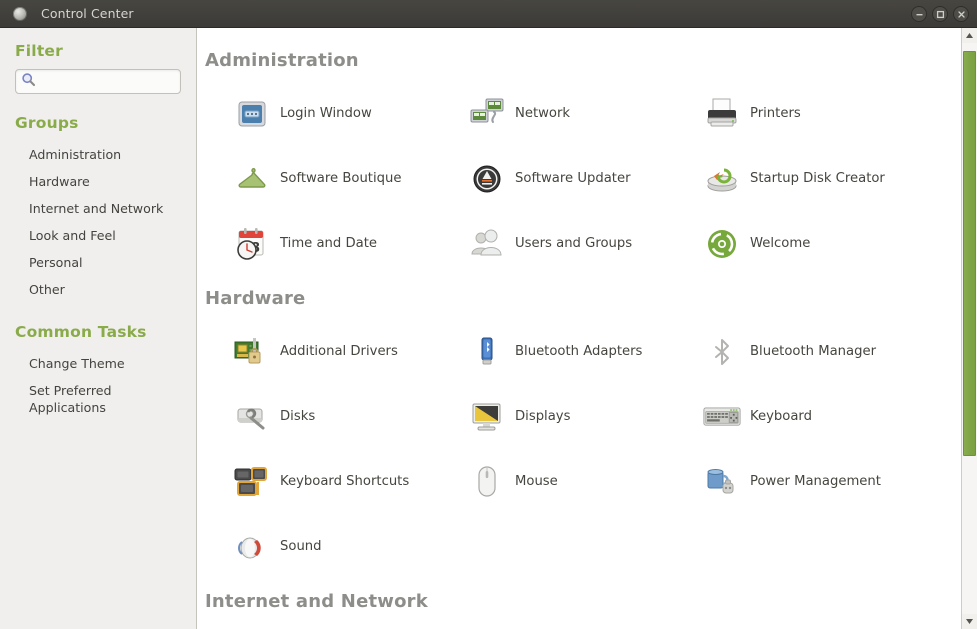 The image size is (977, 629). What do you see at coordinates (322, 625) in the screenshot?
I see `setting-firewall-configuration: Firewall Configuration` at bounding box center [322, 625].